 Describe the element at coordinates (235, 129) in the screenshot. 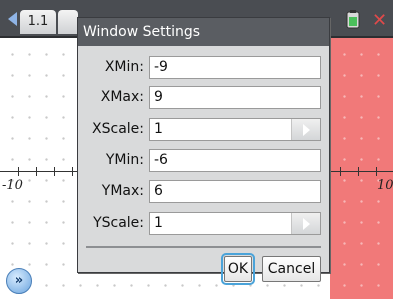

I see `xscale-field: 1` at that location.